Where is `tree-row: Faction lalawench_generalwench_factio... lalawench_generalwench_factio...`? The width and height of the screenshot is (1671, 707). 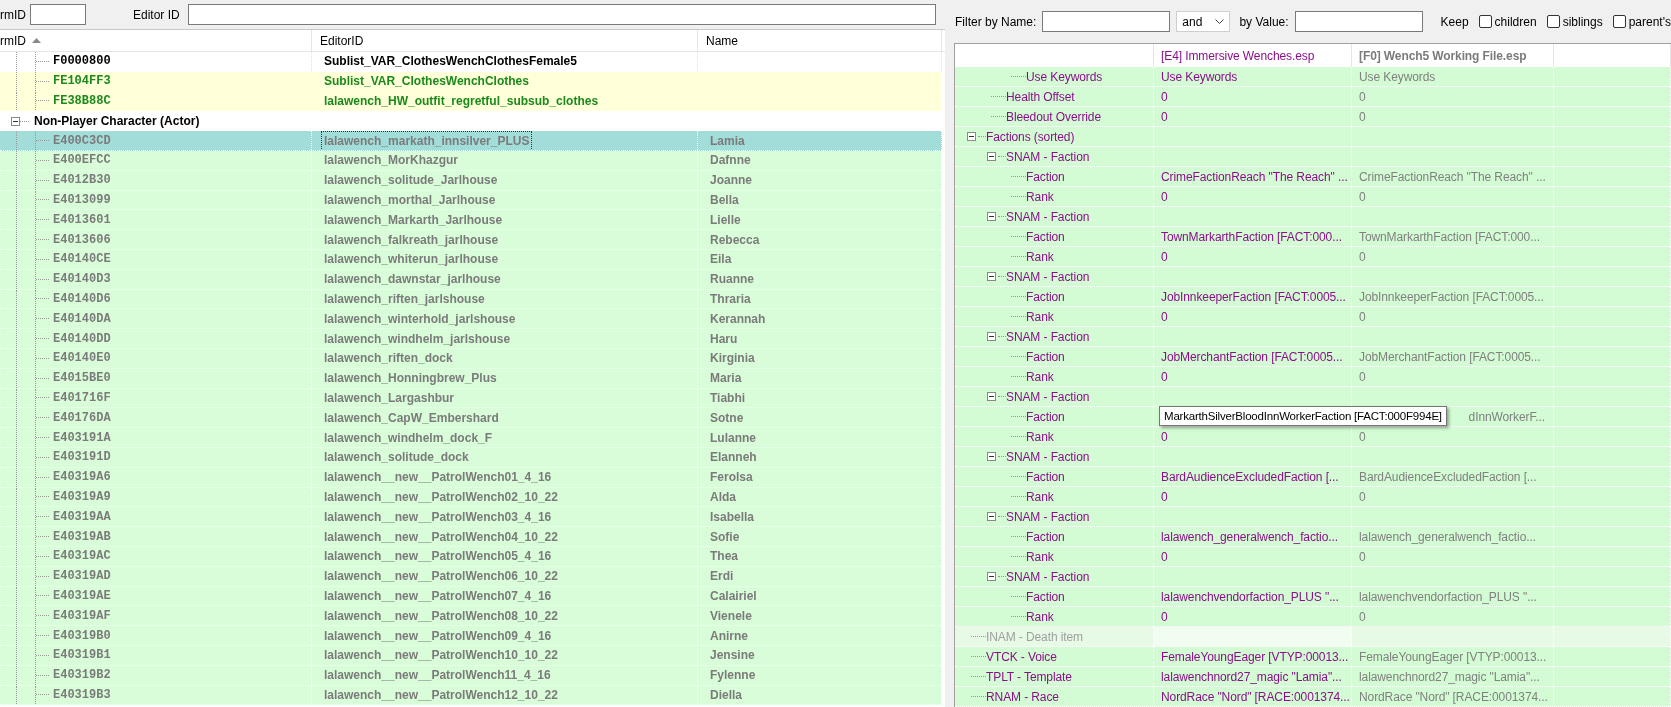
tree-row: Faction lalawench_generalwench_factio... lalawench_generalwench_factio... is located at coordinates (1313, 537).